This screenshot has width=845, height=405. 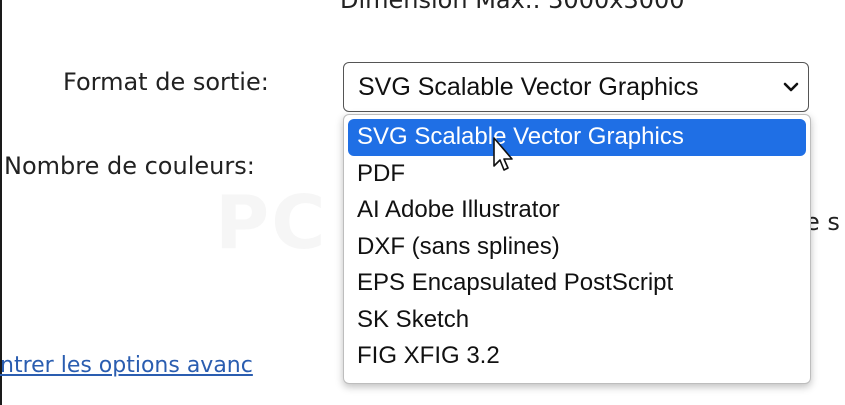 What do you see at coordinates (577, 137) in the screenshot?
I see `option-svg: SVG Scalable Vector Graphics` at bounding box center [577, 137].